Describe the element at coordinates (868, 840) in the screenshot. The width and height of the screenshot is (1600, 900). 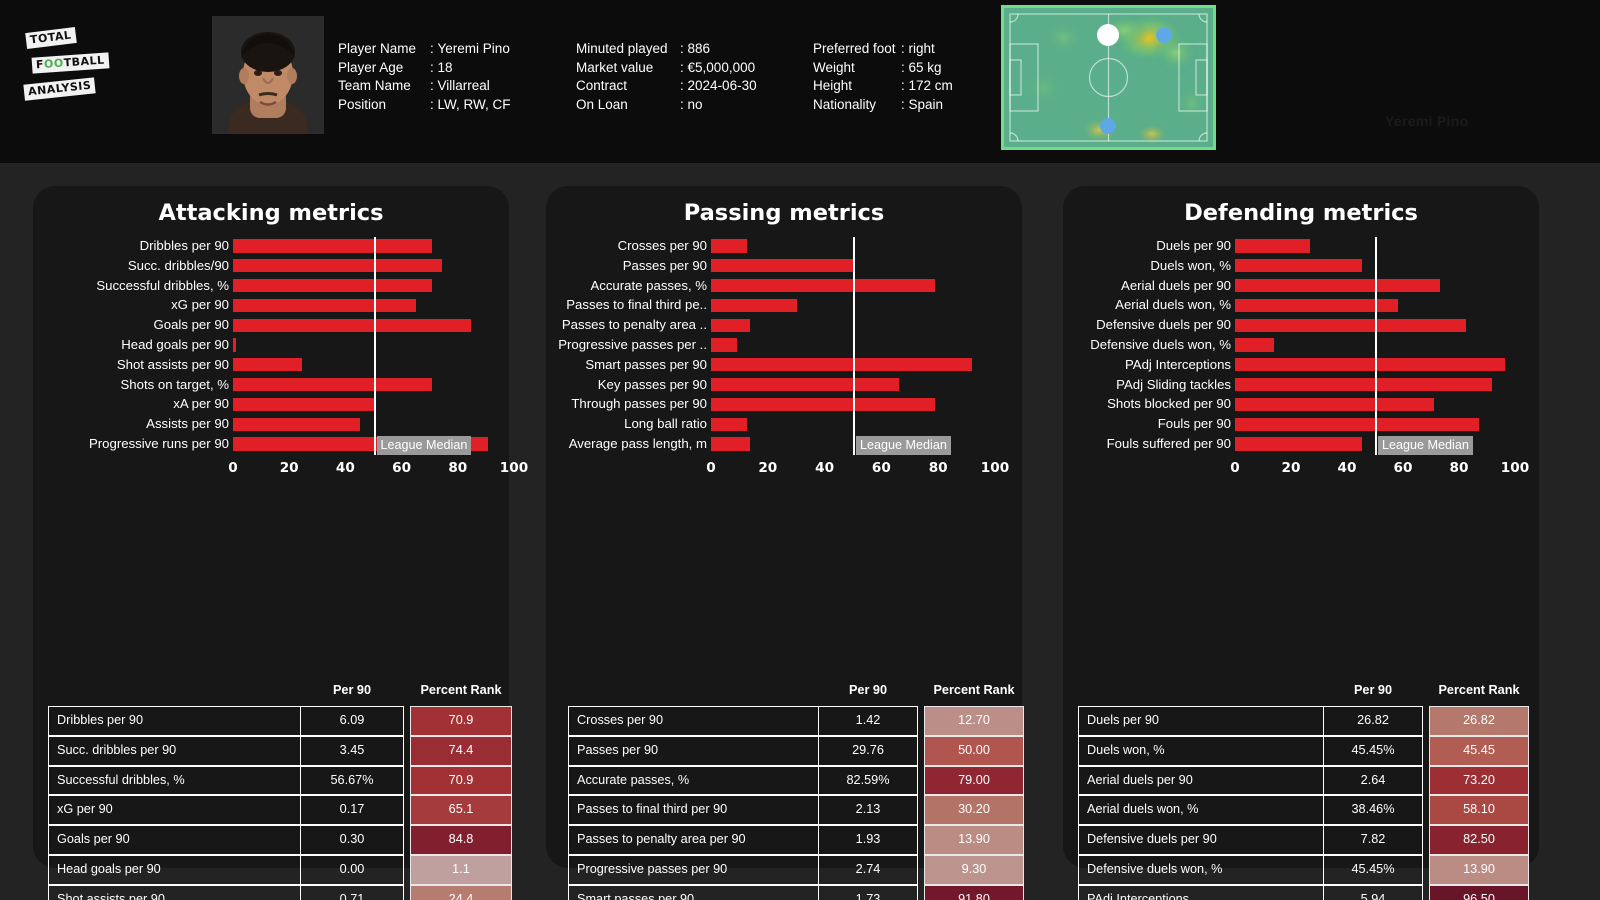
I see `cell-per90-value: 1.93` at that location.